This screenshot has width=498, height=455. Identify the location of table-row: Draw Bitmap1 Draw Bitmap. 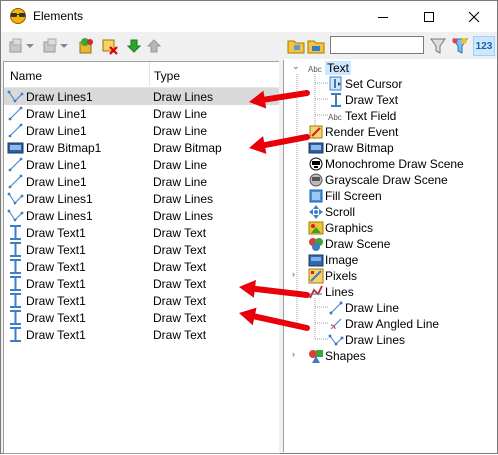
(141, 147).